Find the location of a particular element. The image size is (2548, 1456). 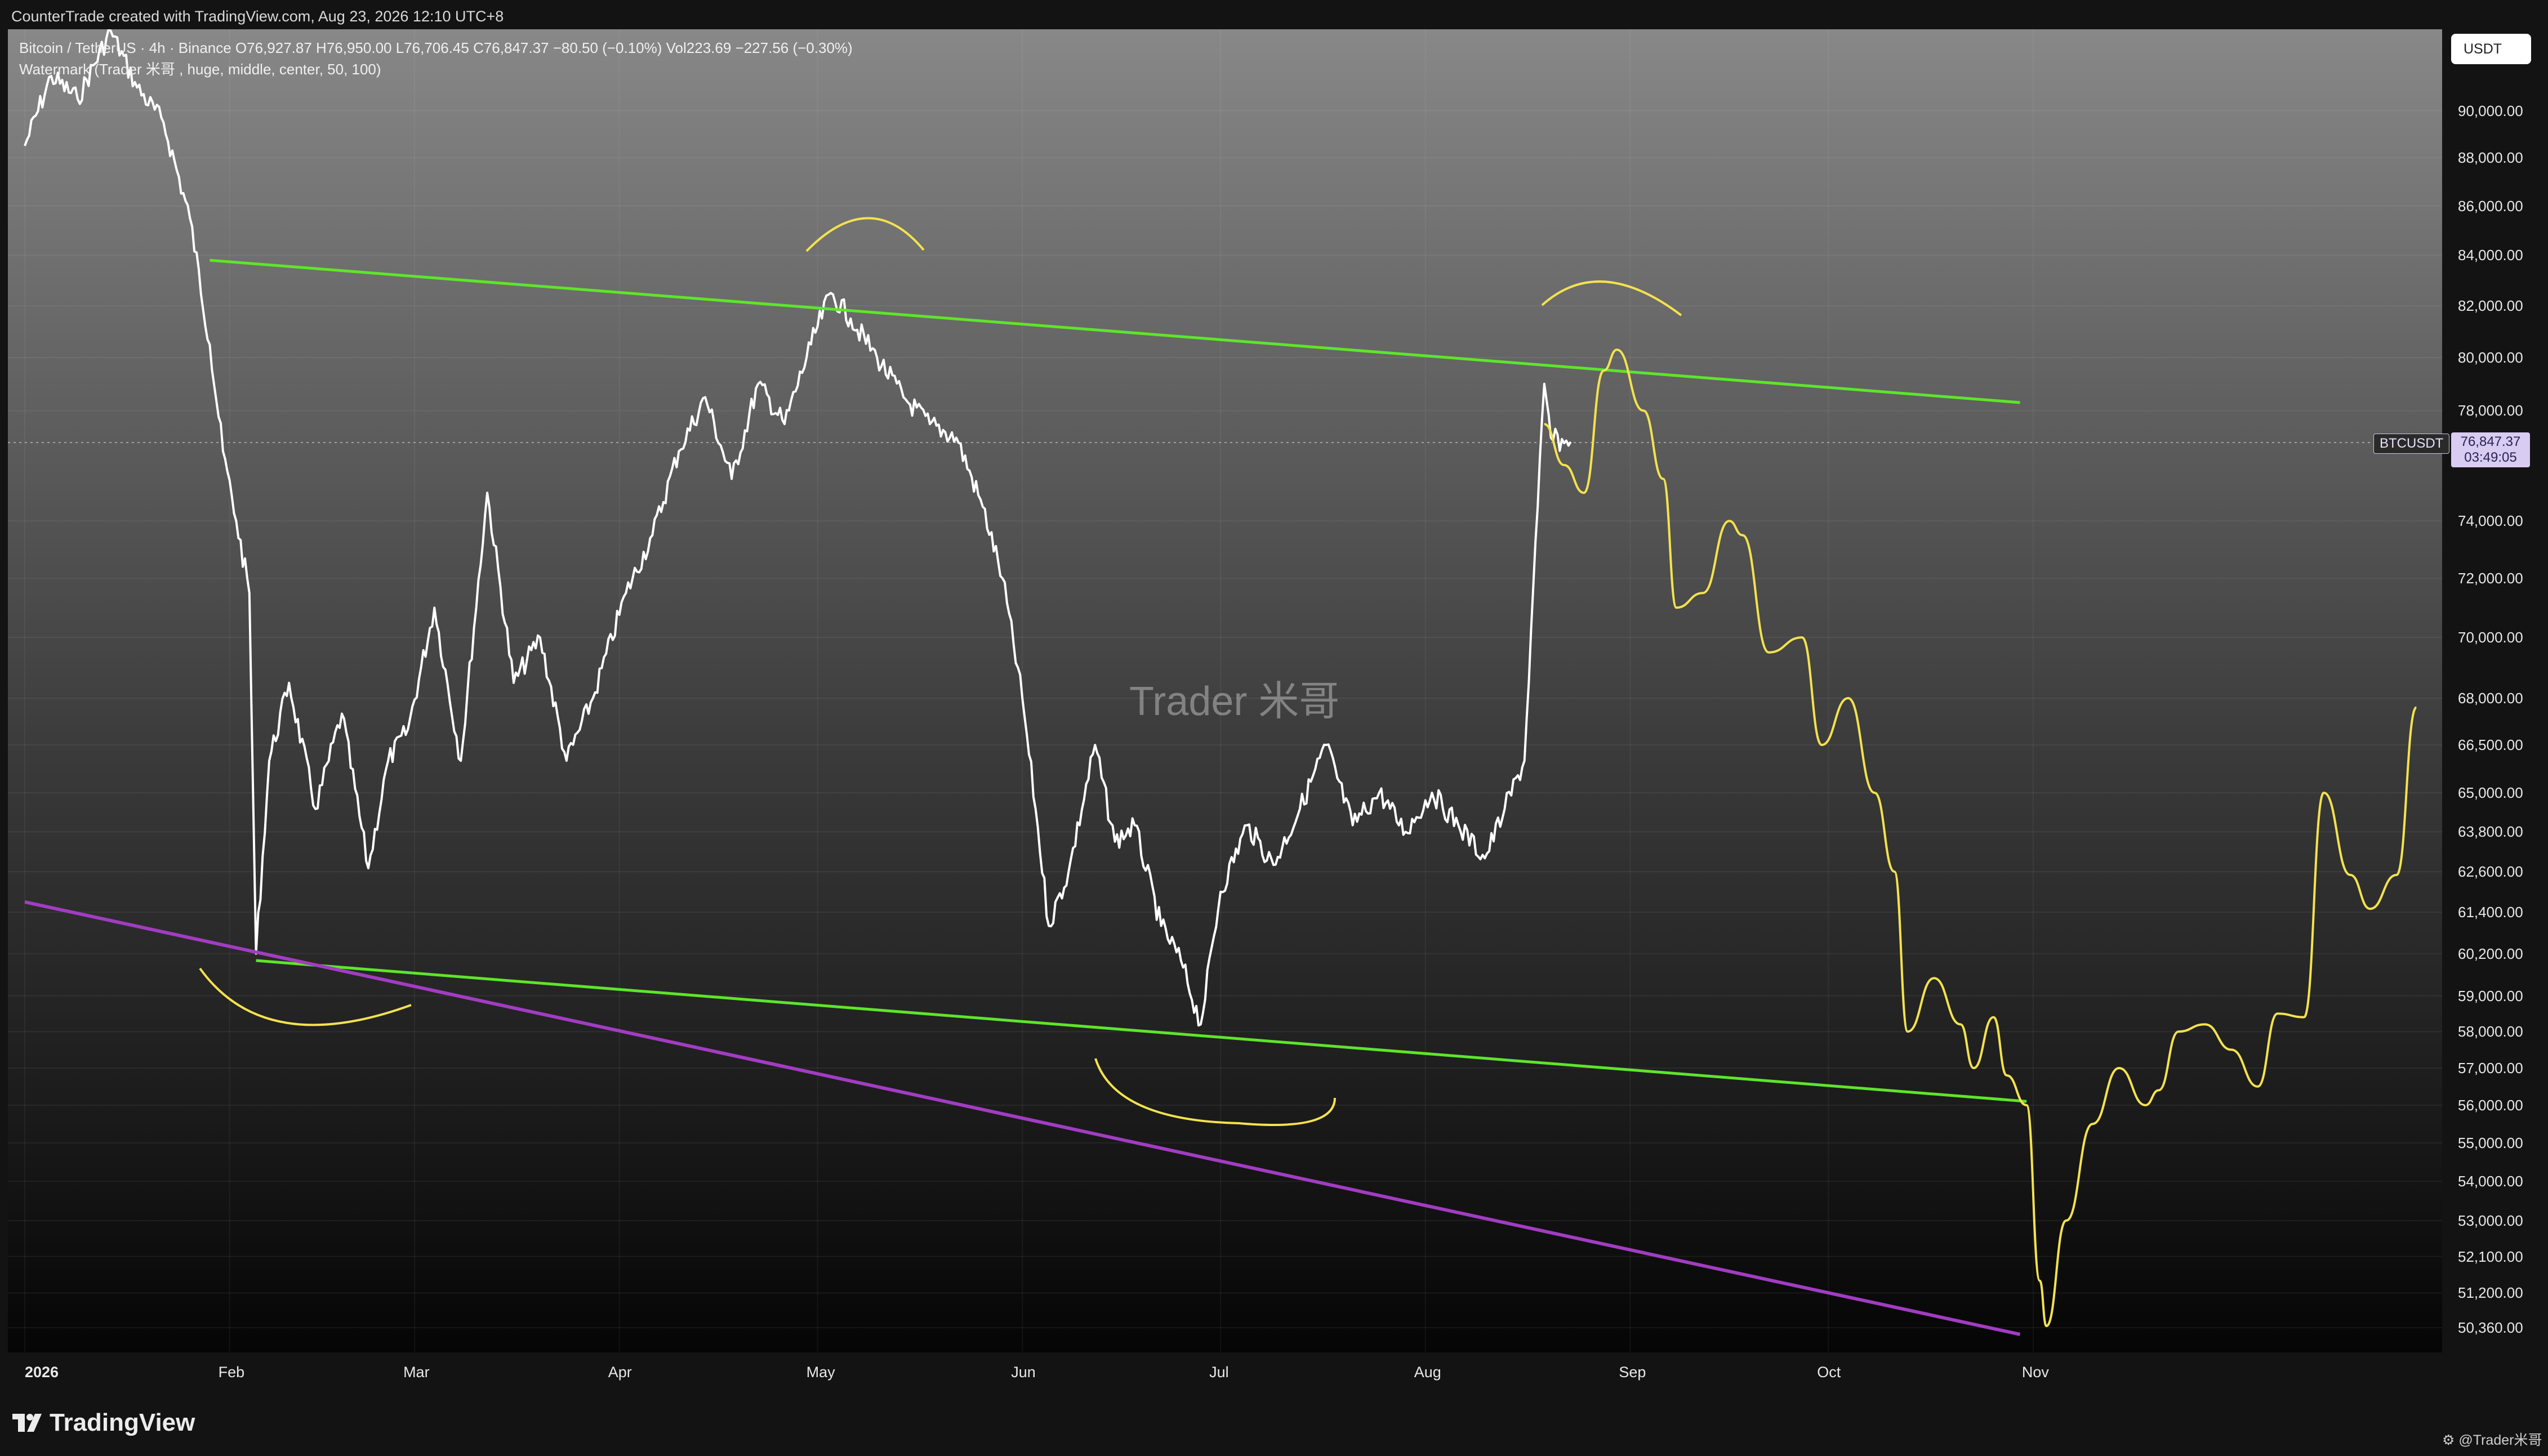

time-tick-label: Nov is located at coordinates (2035, 1372).